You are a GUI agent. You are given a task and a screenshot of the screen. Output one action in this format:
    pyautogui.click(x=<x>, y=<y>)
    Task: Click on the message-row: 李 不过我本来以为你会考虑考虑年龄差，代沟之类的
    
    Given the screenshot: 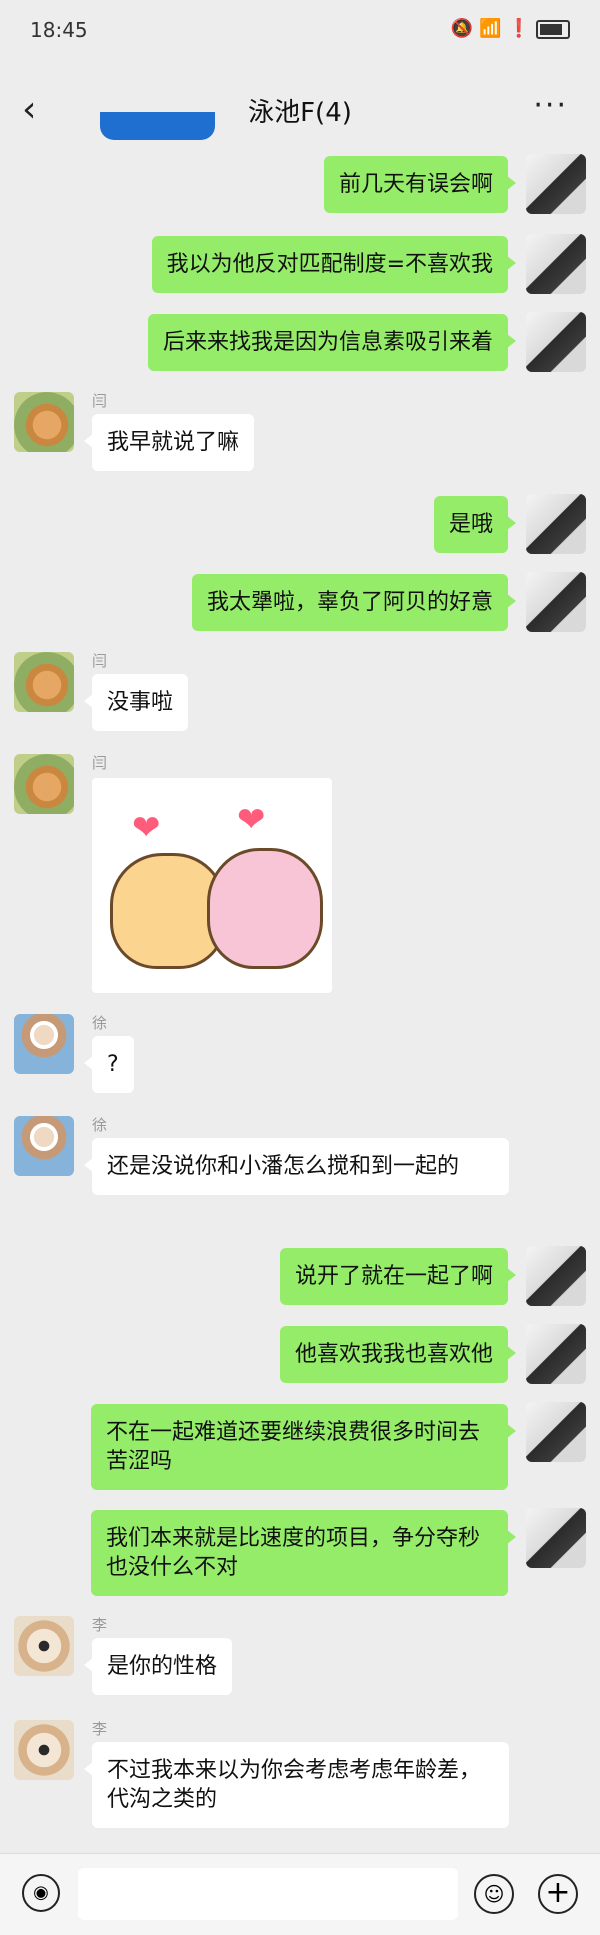 What is the action you would take?
    pyautogui.click(x=300, y=1779)
    